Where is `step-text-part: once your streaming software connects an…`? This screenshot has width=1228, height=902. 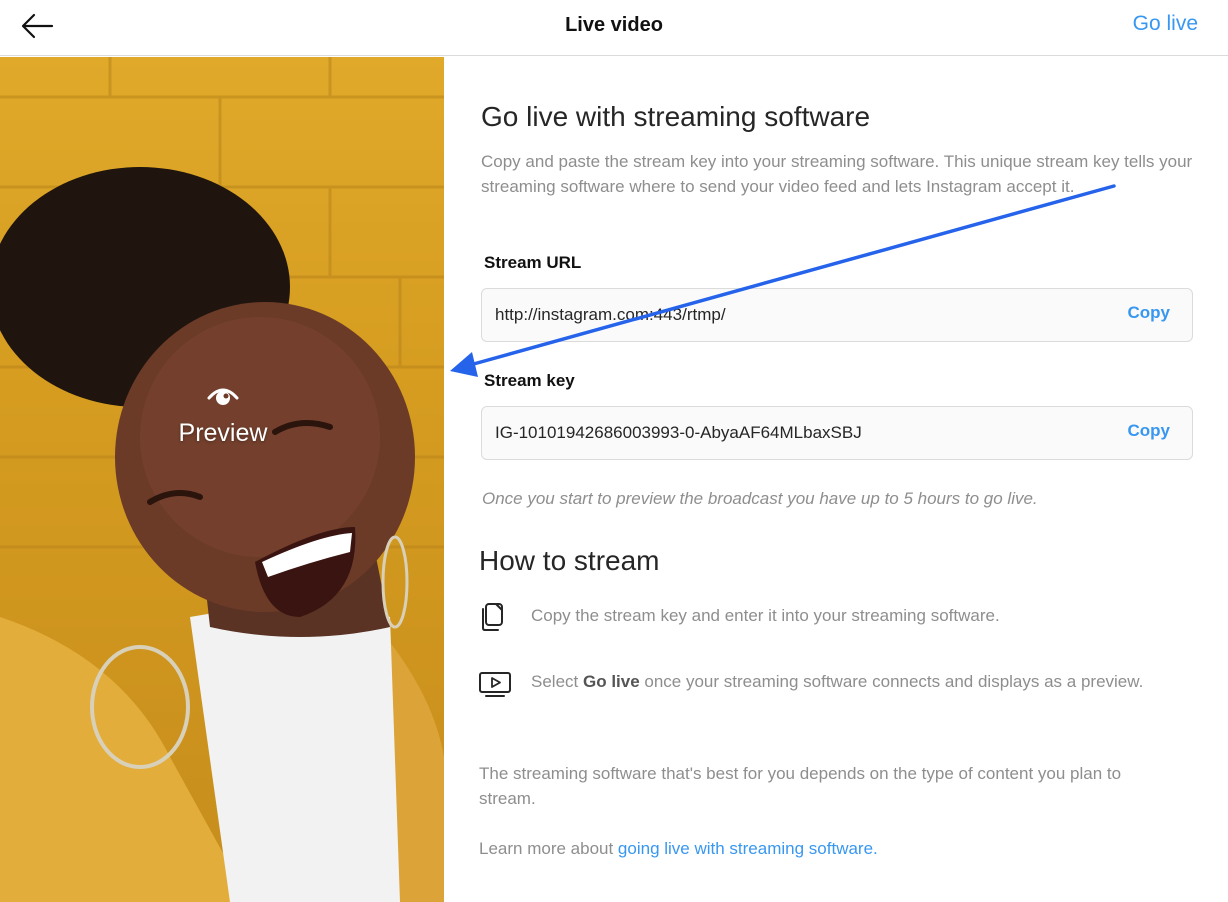
step-text-part: once your streaming software connects an… is located at coordinates (891, 681).